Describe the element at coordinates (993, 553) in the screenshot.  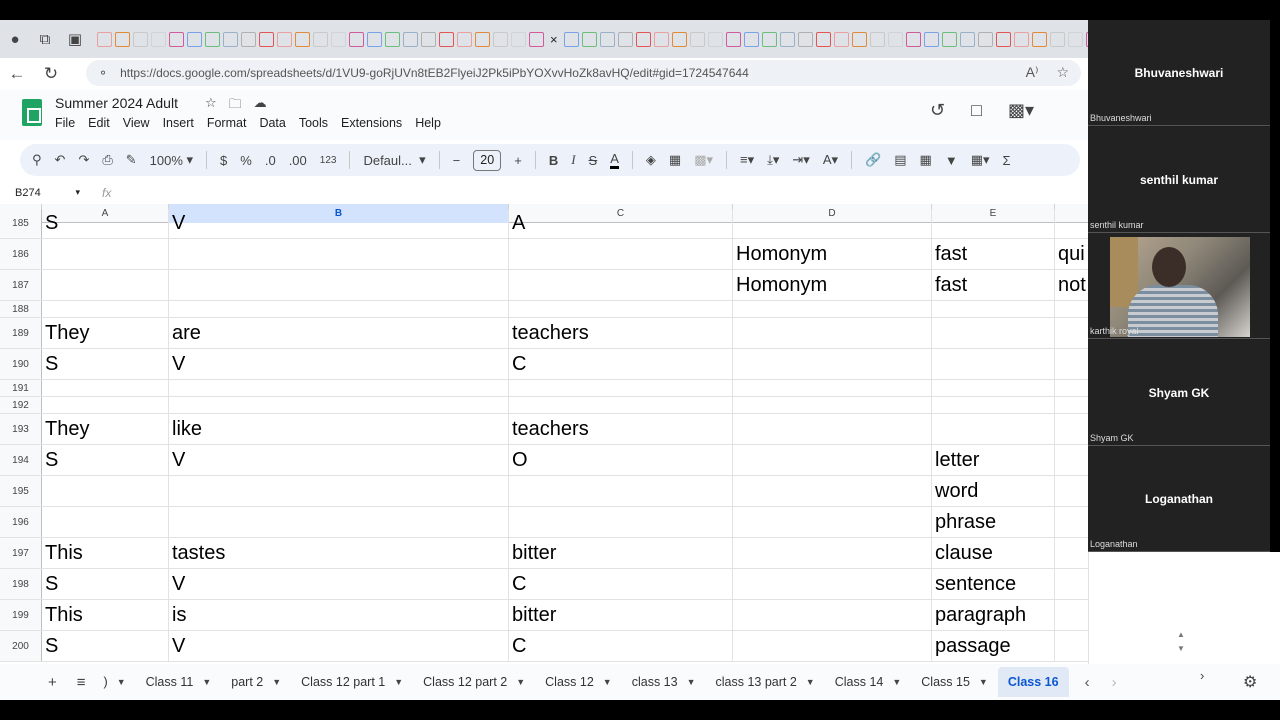
I see `grid-cell: clause` at that location.